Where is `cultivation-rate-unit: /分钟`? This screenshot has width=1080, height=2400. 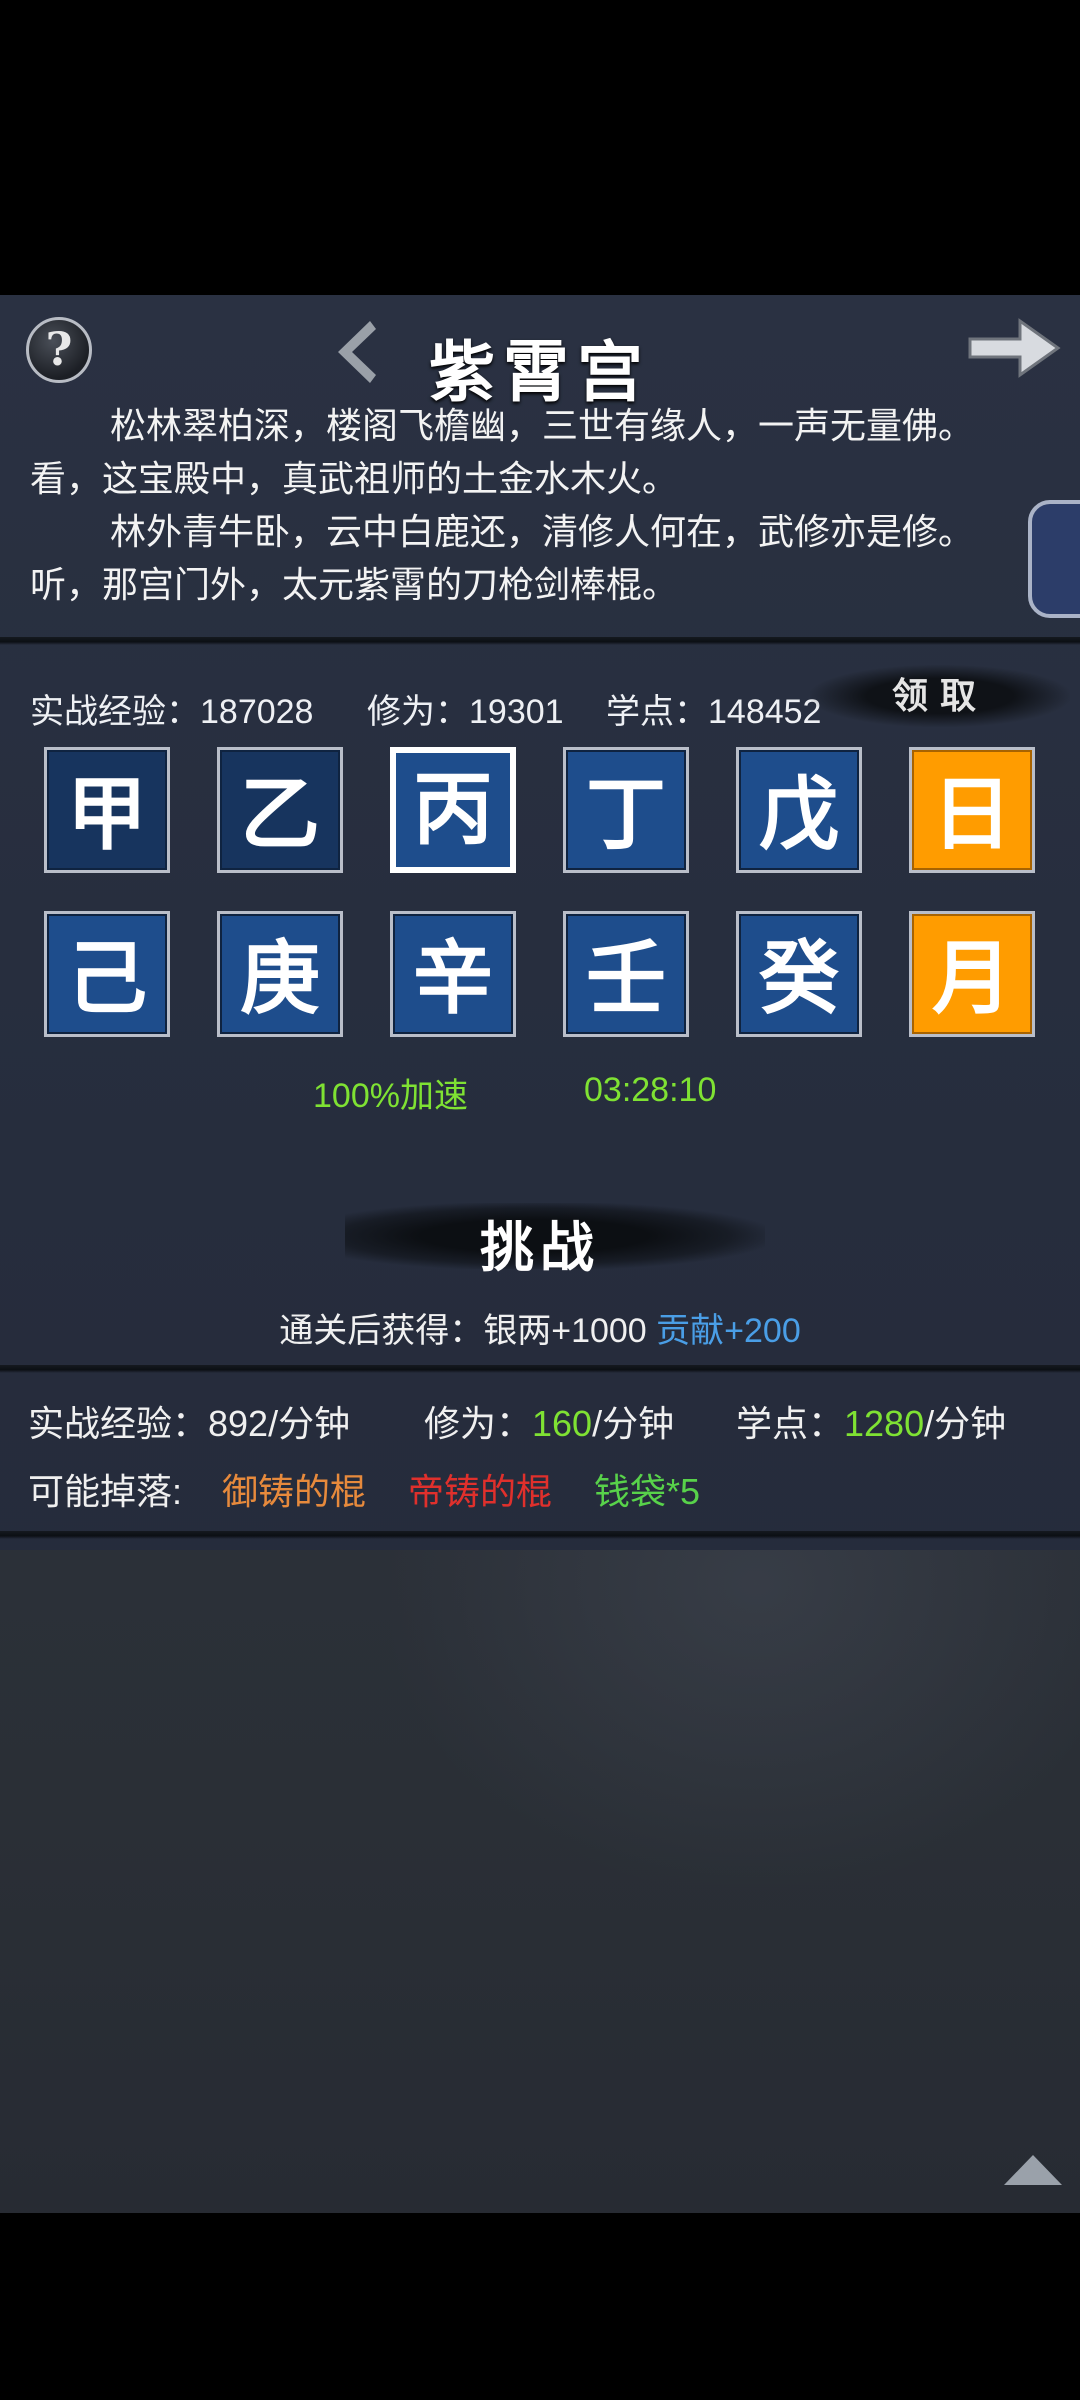 cultivation-rate-unit: /分钟 is located at coordinates (633, 1423).